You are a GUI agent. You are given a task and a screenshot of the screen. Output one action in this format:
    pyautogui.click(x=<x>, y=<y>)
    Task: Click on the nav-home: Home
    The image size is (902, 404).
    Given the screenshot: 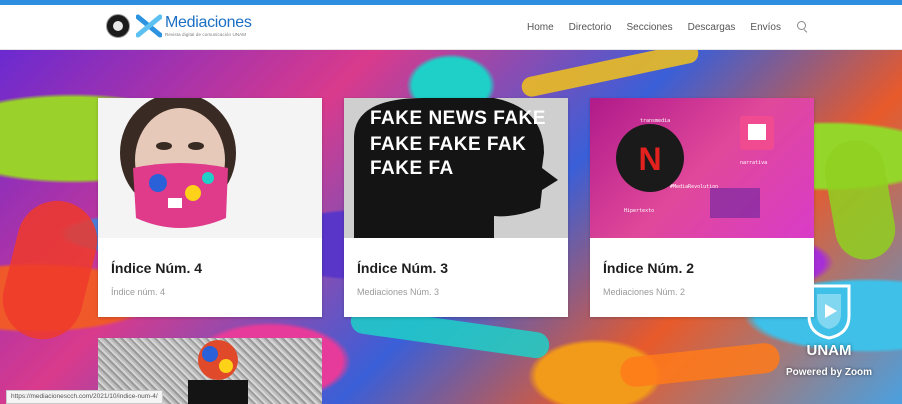 What is the action you would take?
    pyautogui.click(x=540, y=27)
    